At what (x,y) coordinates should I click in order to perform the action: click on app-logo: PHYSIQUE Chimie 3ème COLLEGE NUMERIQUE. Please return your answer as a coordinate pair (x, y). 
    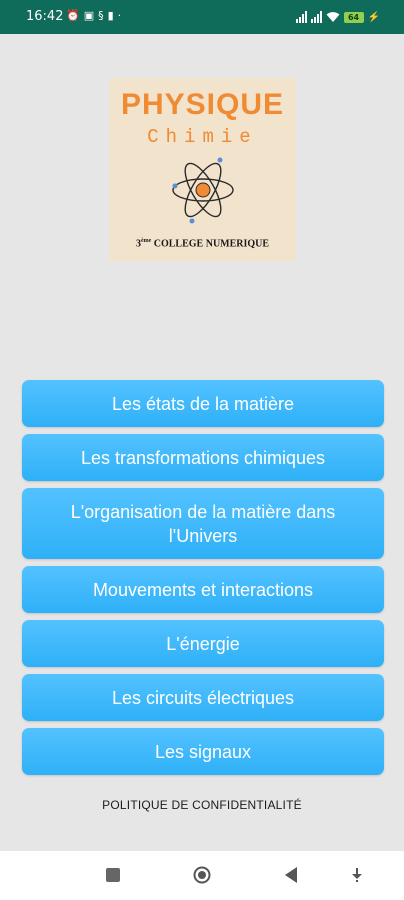
    Looking at the image, I should click on (202, 169).